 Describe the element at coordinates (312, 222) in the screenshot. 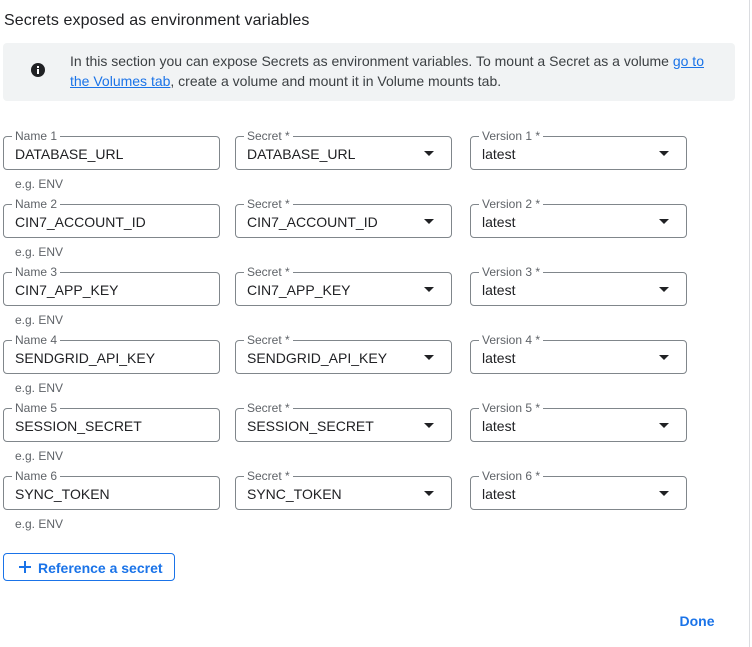

I see `secret-select-value: CIN7_ACCOUNT_ID` at that location.